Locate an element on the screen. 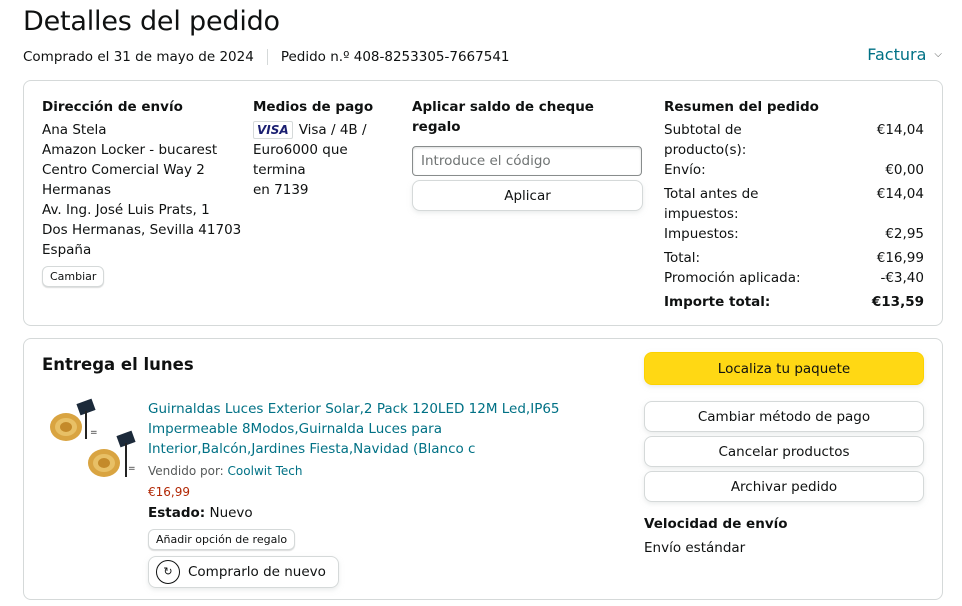 The image size is (962, 606). invoice-label: Factura is located at coordinates (897, 54).